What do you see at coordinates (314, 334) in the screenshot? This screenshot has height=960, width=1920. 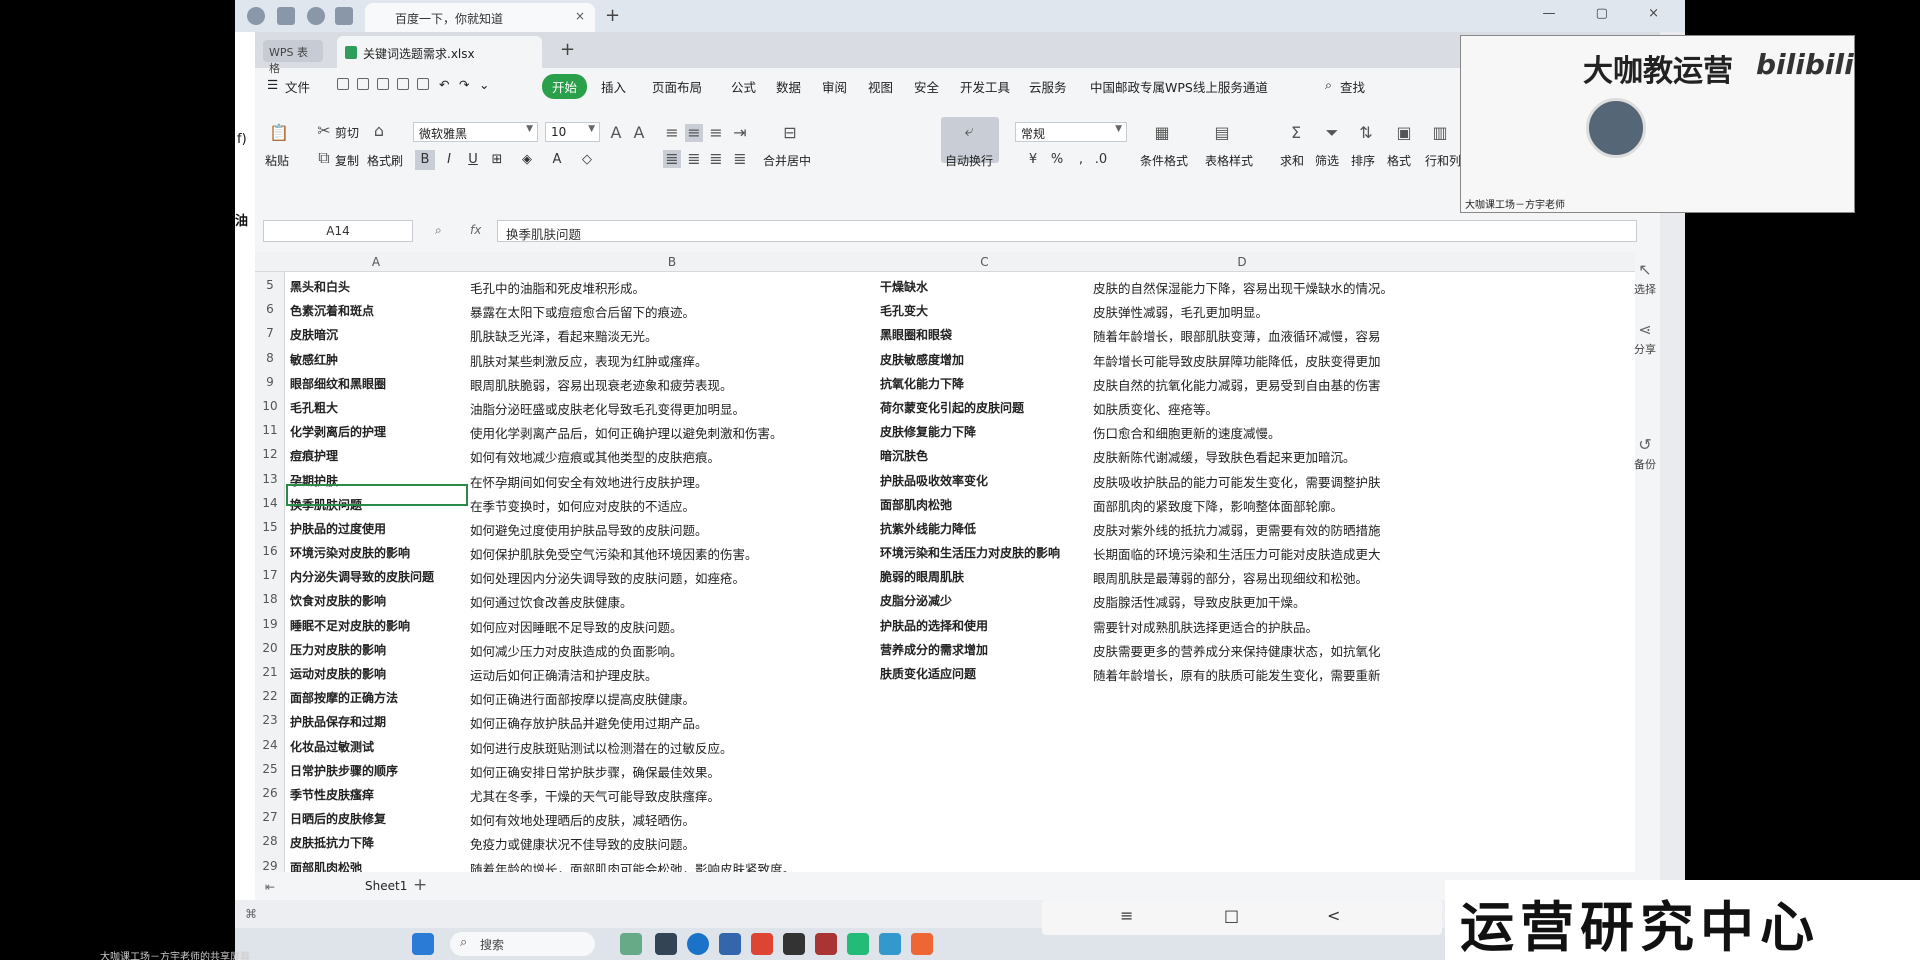 I see `cell-a: 皮肤暗沉` at bounding box center [314, 334].